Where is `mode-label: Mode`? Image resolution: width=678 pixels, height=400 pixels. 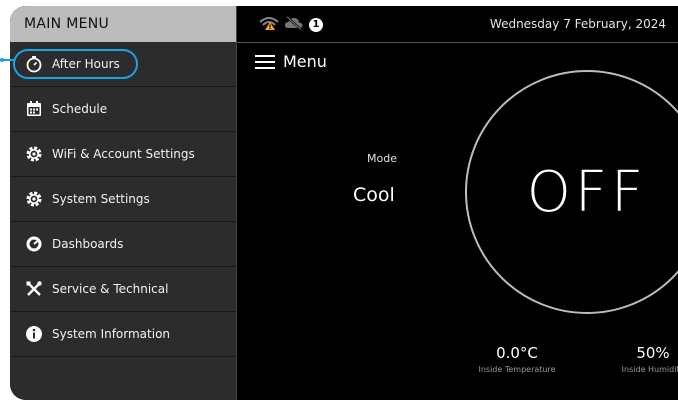
mode-label: Mode is located at coordinates (382, 158).